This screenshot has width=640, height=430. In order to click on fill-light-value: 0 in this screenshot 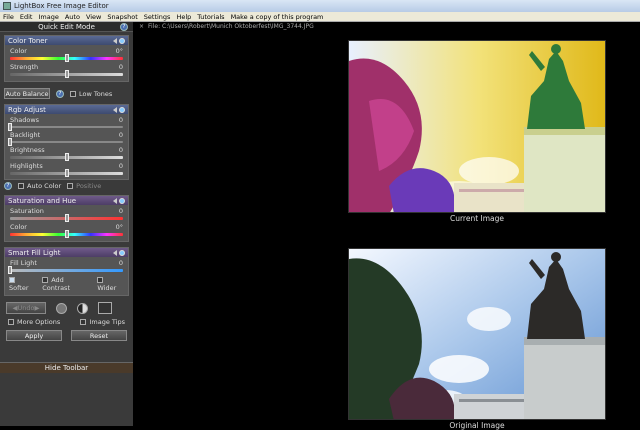, I will do `click(120, 263)`.